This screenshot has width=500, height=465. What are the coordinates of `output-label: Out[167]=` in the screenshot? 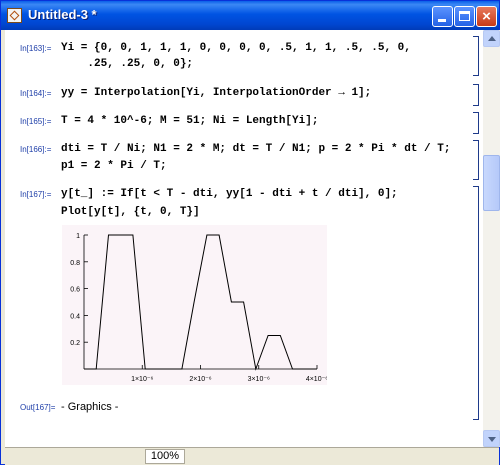 It's located at (38, 407).